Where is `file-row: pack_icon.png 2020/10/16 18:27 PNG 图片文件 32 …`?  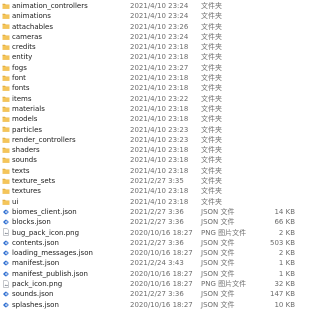 file-row: pack_icon.png 2020/10/16 18:27 PNG 图片文件 32 … is located at coordinates (150, 284).